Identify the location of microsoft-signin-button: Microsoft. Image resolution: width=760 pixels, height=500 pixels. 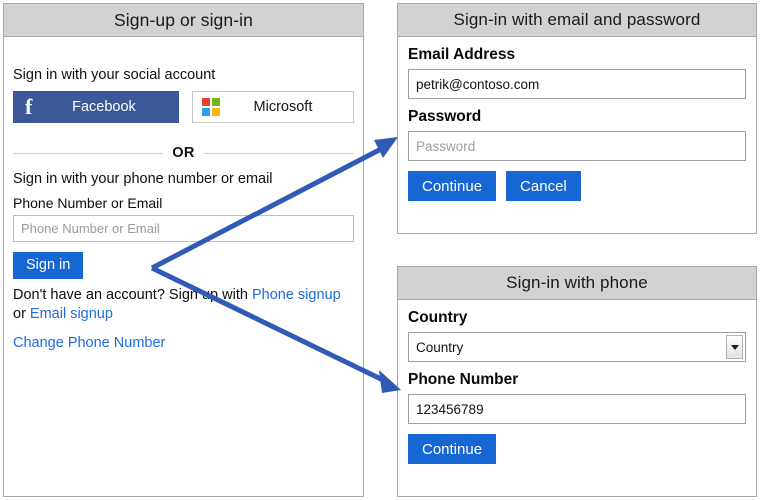
(272, 107).